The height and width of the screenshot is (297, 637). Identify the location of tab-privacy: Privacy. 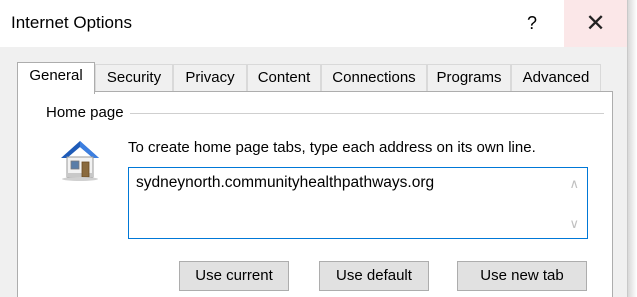
(210, 77).